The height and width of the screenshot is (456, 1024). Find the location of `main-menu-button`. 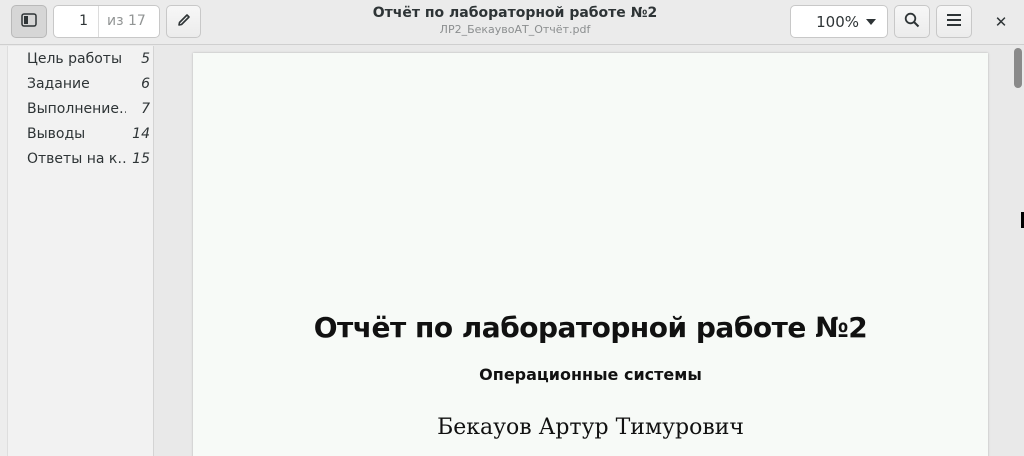

main-menu-button is located at coordinates (954, 21).